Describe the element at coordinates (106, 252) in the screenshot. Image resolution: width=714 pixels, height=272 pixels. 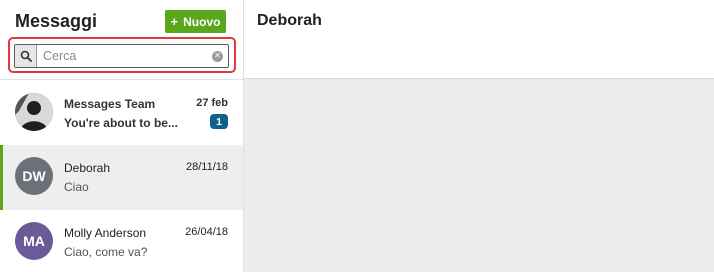
I see `conversation-preview: Ciao, come va?` at that location.